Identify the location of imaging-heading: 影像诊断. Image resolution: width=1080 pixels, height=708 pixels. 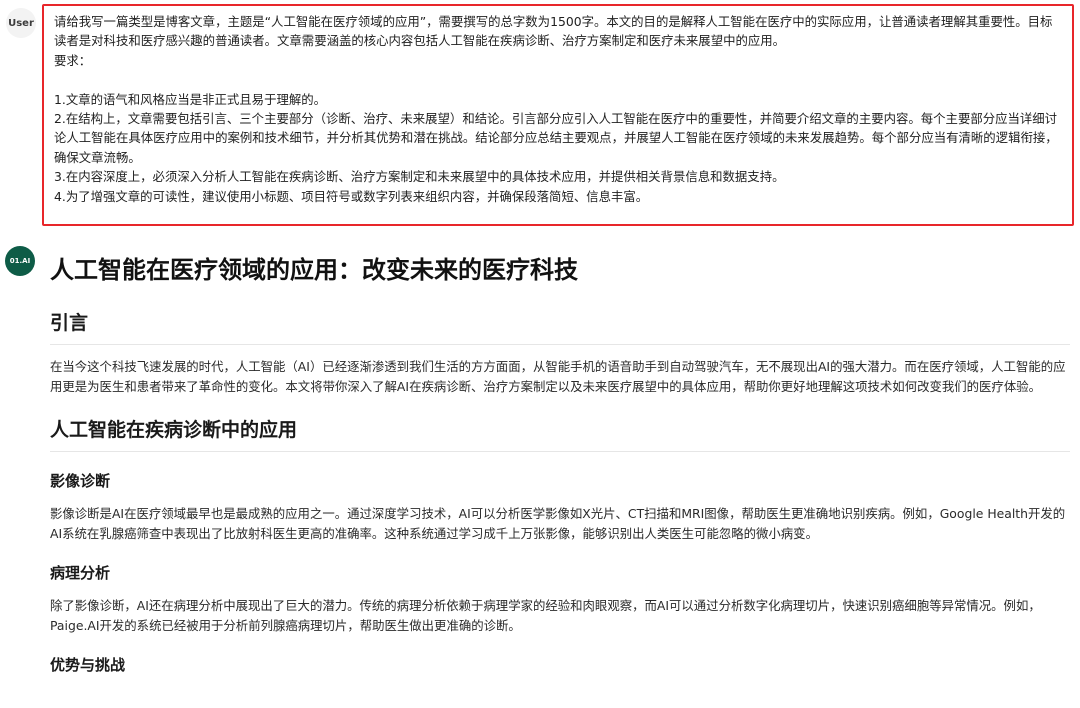
(80, 481).